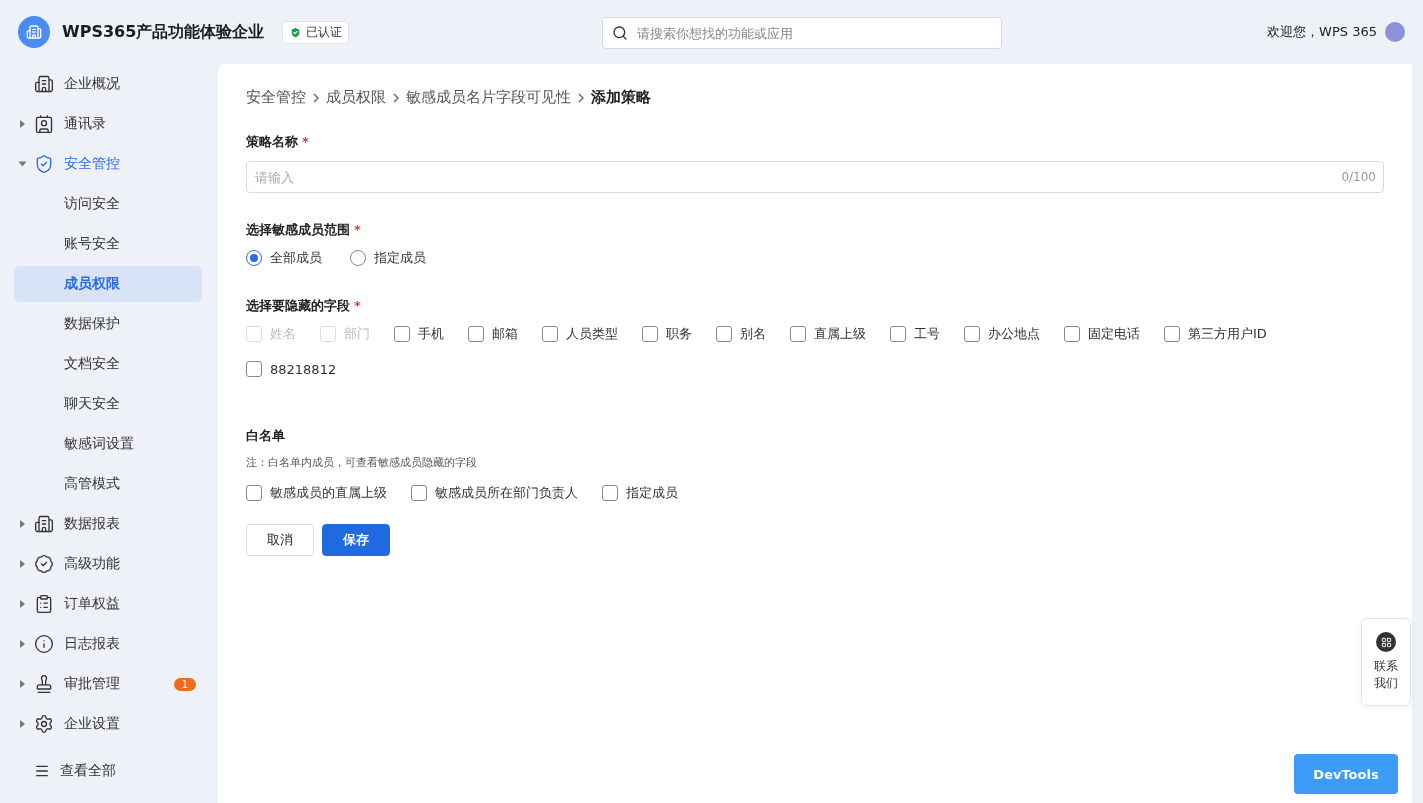 This screenshot has height=803, width=1423. What do you see at coordinates (296, 32) in the screenshot?
I see `shield-icon` at bounding box center [296, 32].